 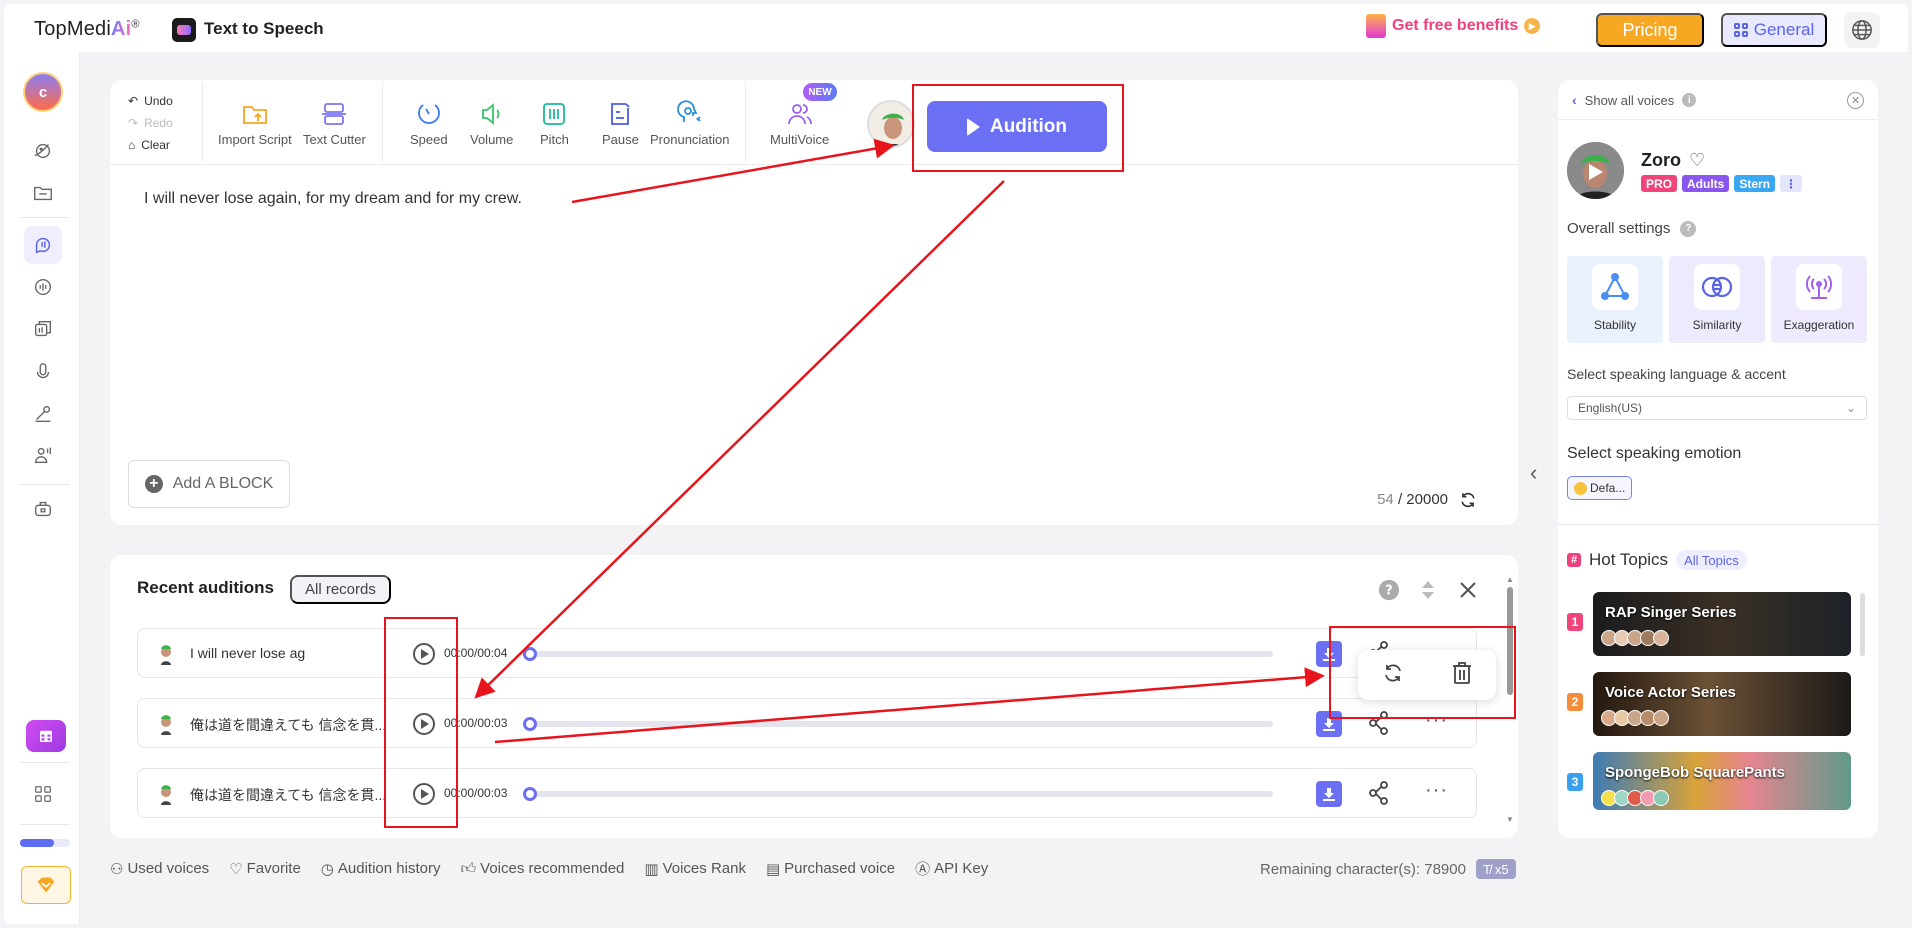 What do you see at coordinates (166, 795) in the screenshot?
I see `voice-mini-avatar-icon` at bounding box center [166, 795].